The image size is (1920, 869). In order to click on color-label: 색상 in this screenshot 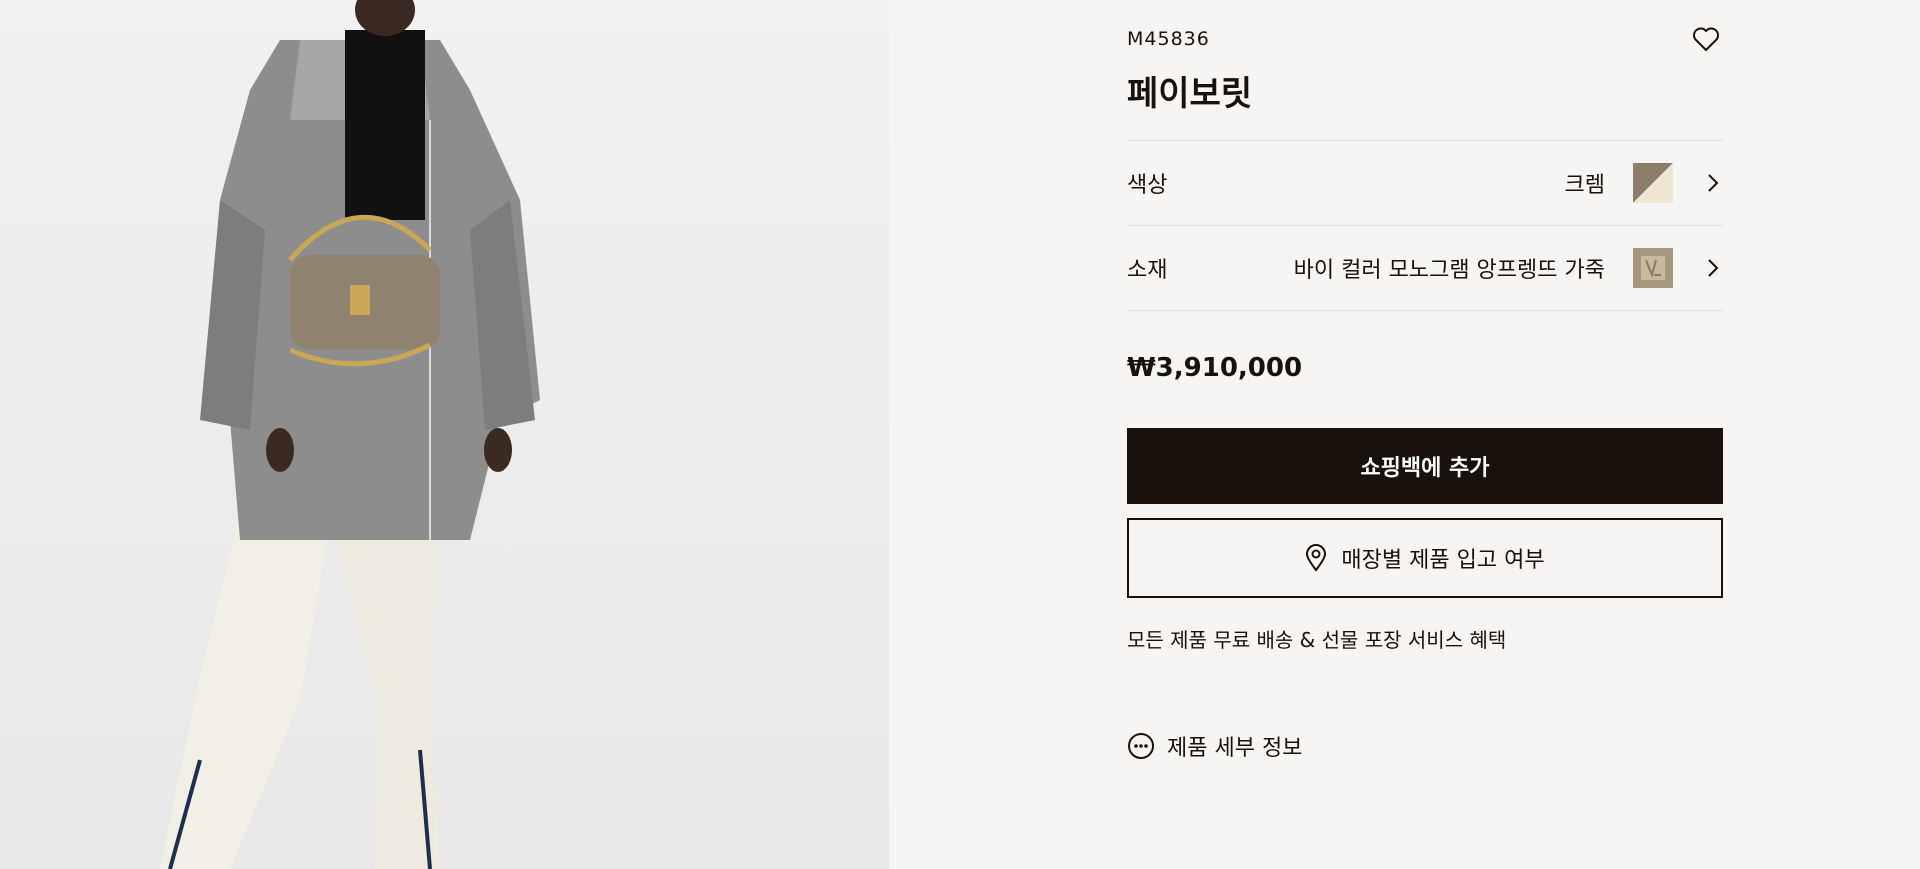, I will do `click(1147, 185)`.